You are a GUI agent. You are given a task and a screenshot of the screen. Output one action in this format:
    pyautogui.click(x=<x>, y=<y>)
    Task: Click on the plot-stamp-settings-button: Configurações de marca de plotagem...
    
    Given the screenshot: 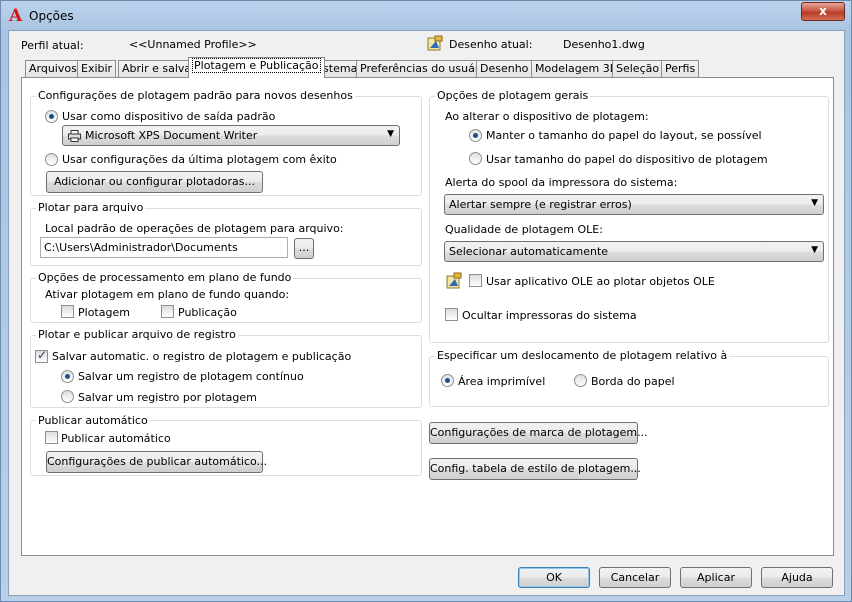 What is the action you would take?
    pyautogui.click(x=538, y=433)
    